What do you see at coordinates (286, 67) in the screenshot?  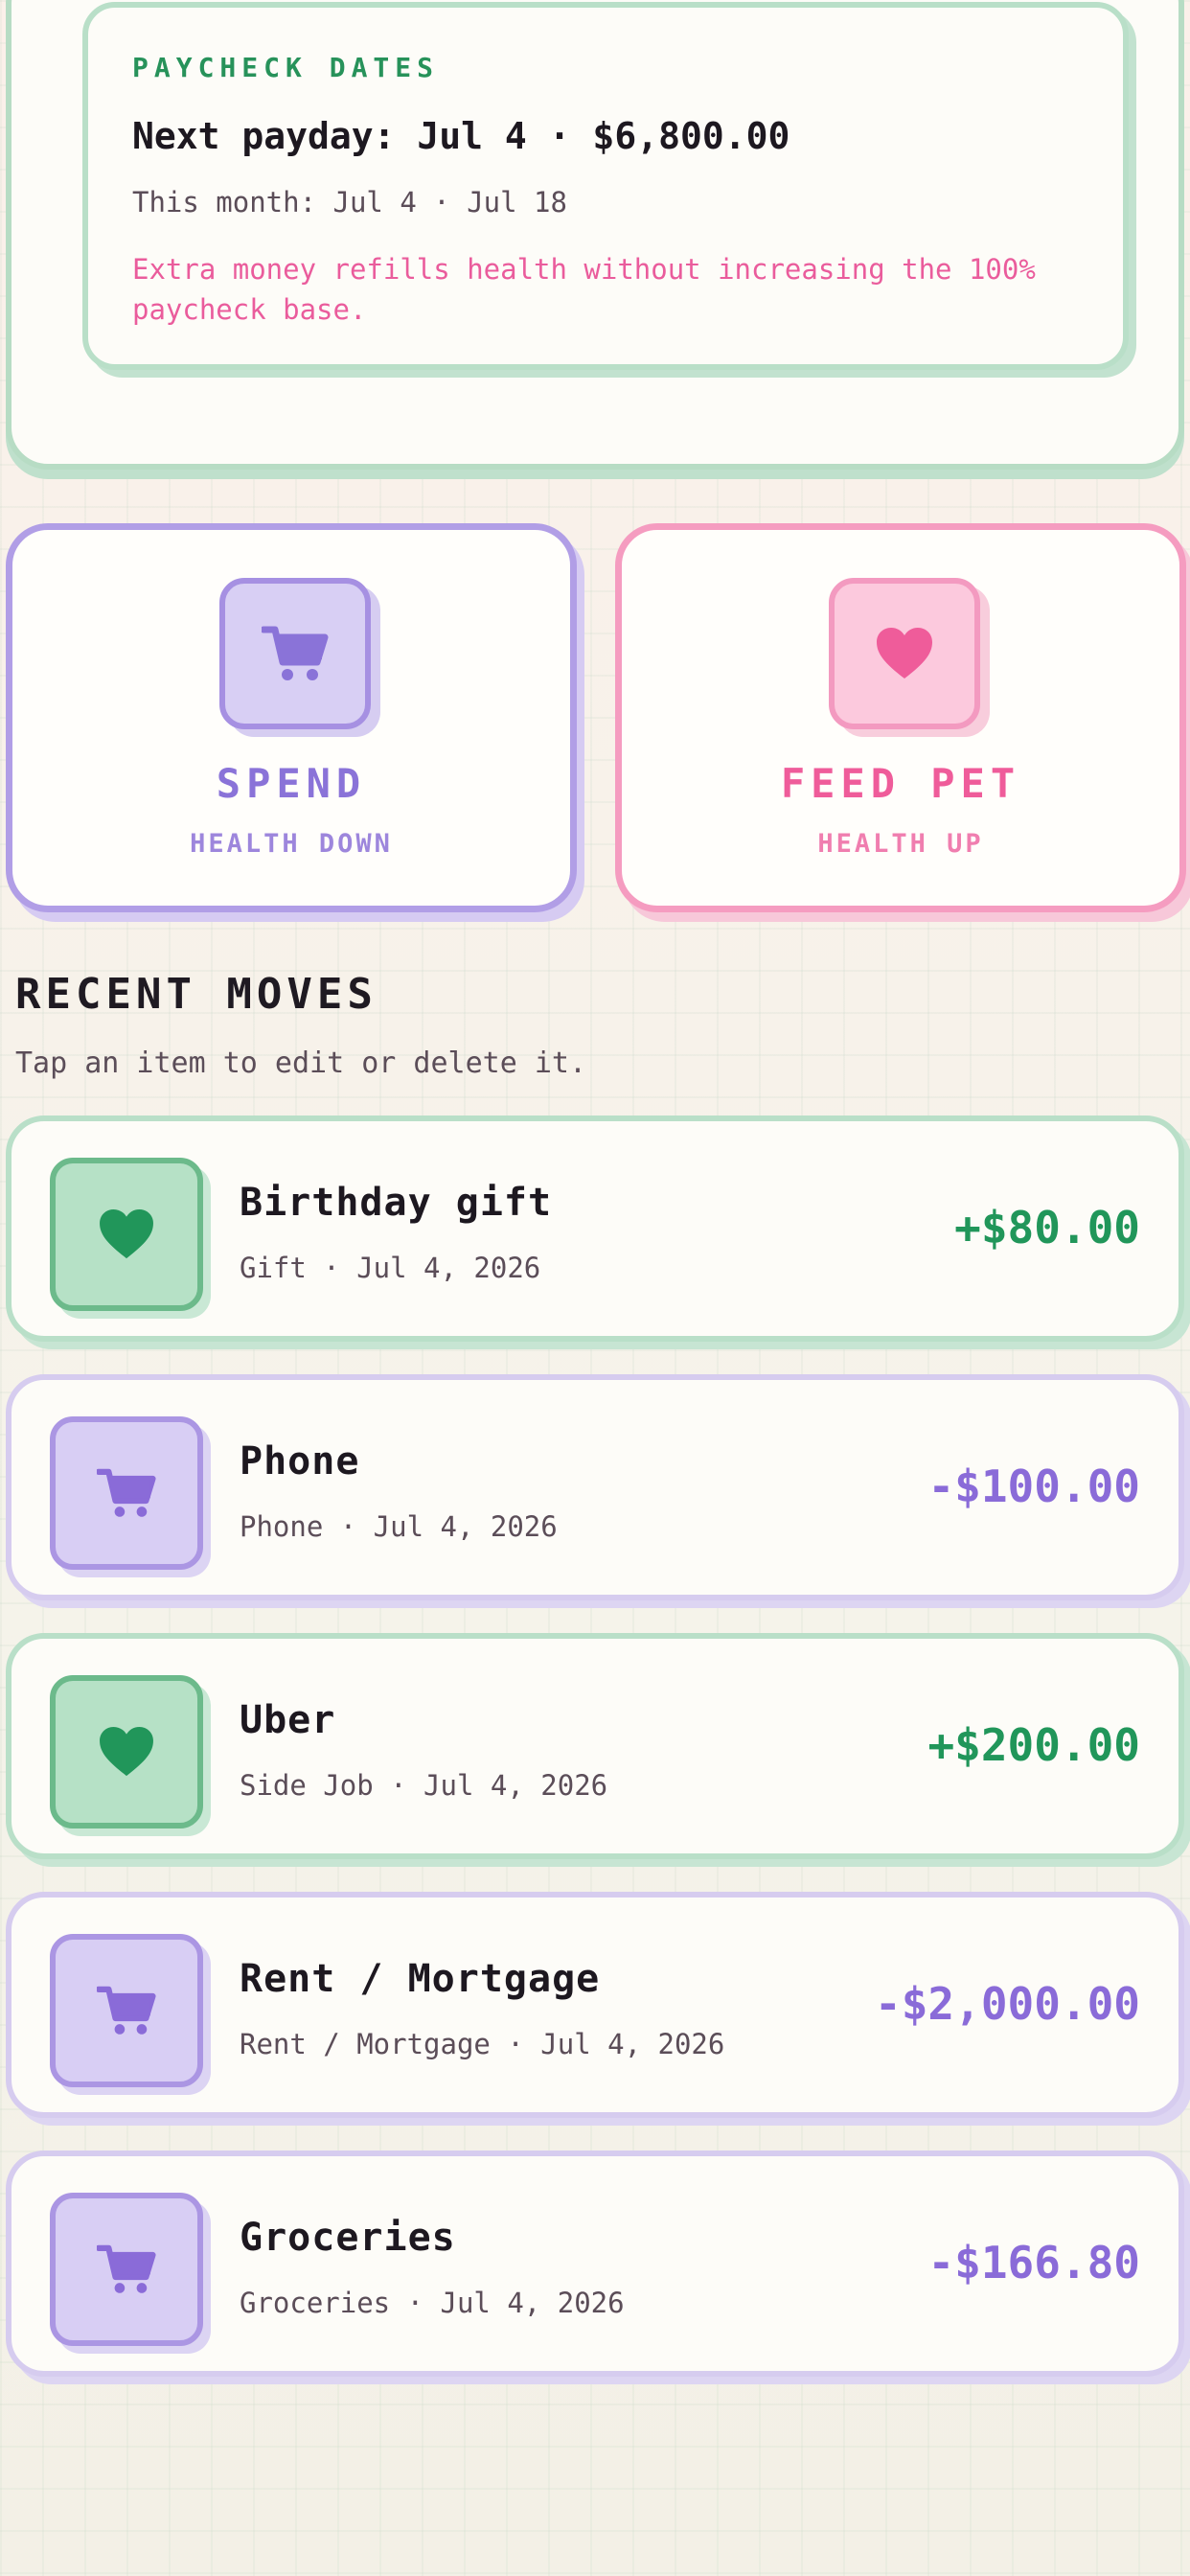 I see `paycheck-eyebrow: PAYCHECK DATES` at bounding box center [286, 67].